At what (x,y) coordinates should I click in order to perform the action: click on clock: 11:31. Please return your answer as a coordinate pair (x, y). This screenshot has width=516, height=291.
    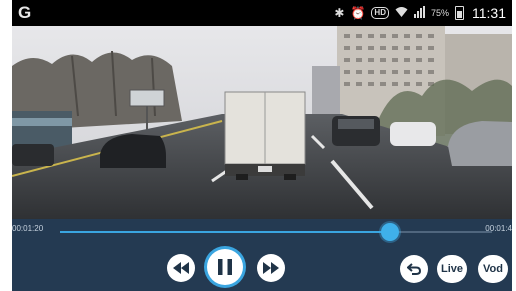
    Looking at the image, I should click on (489, 13).